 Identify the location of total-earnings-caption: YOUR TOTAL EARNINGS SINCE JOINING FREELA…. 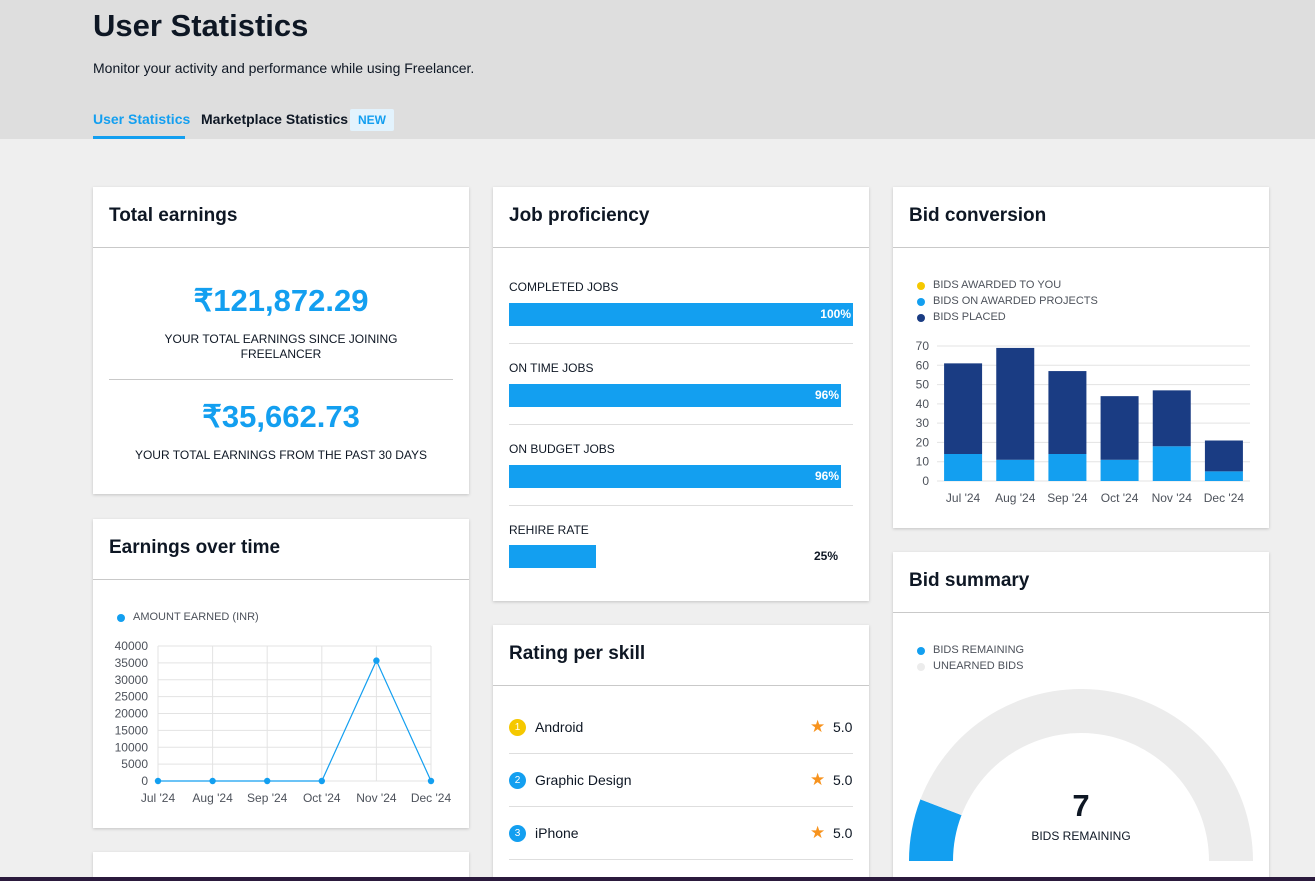
(281, 346).